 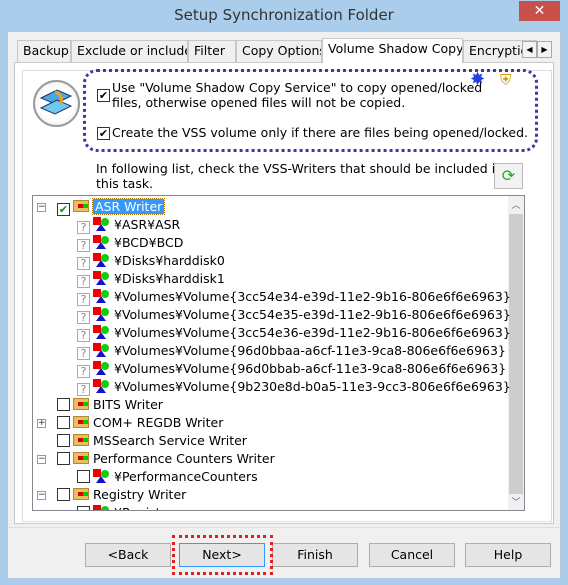 I want to click on tree-item-label: ¥BCD¥BCD, so click(x=149, y=242).